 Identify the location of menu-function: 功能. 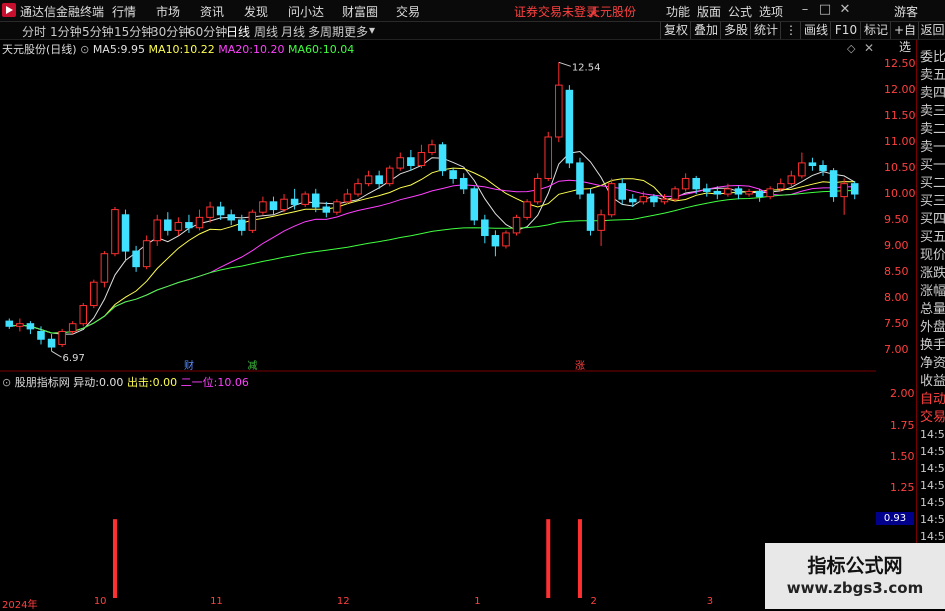
(678, 11).